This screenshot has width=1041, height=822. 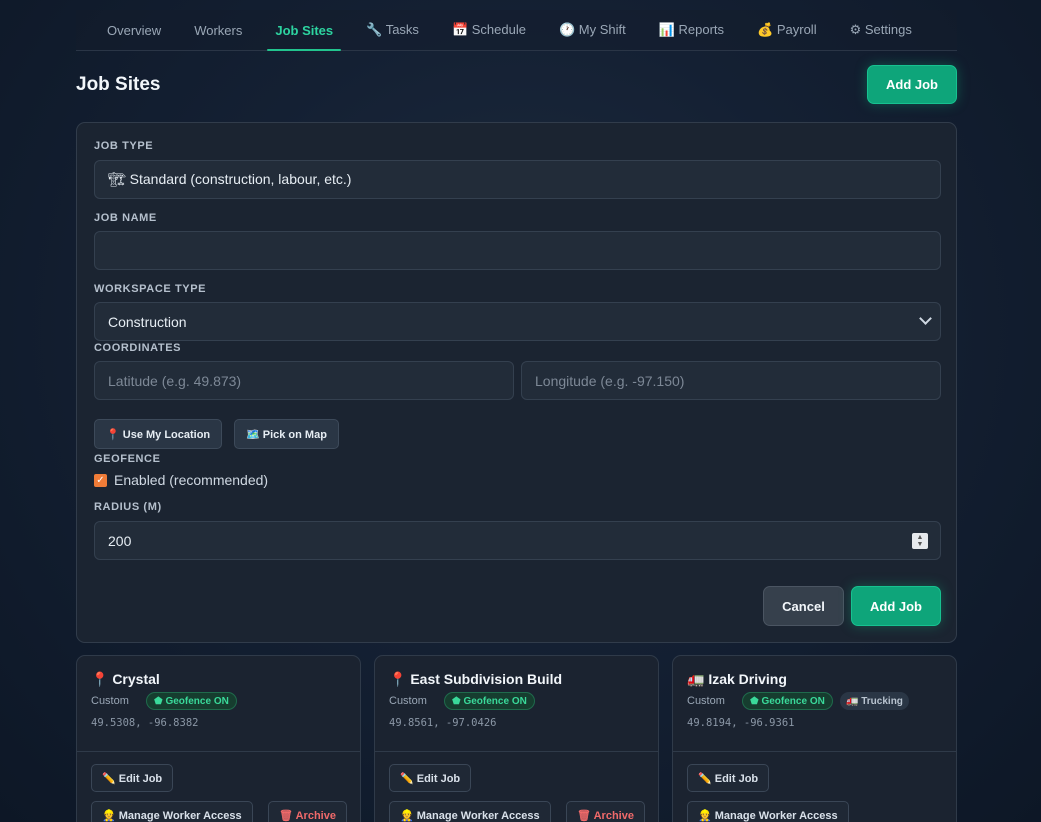 What do you see at coordinates (125, 218) in the screenshot?
I see `job-name-label: JOB NAME` at bounding box center [125, 218].